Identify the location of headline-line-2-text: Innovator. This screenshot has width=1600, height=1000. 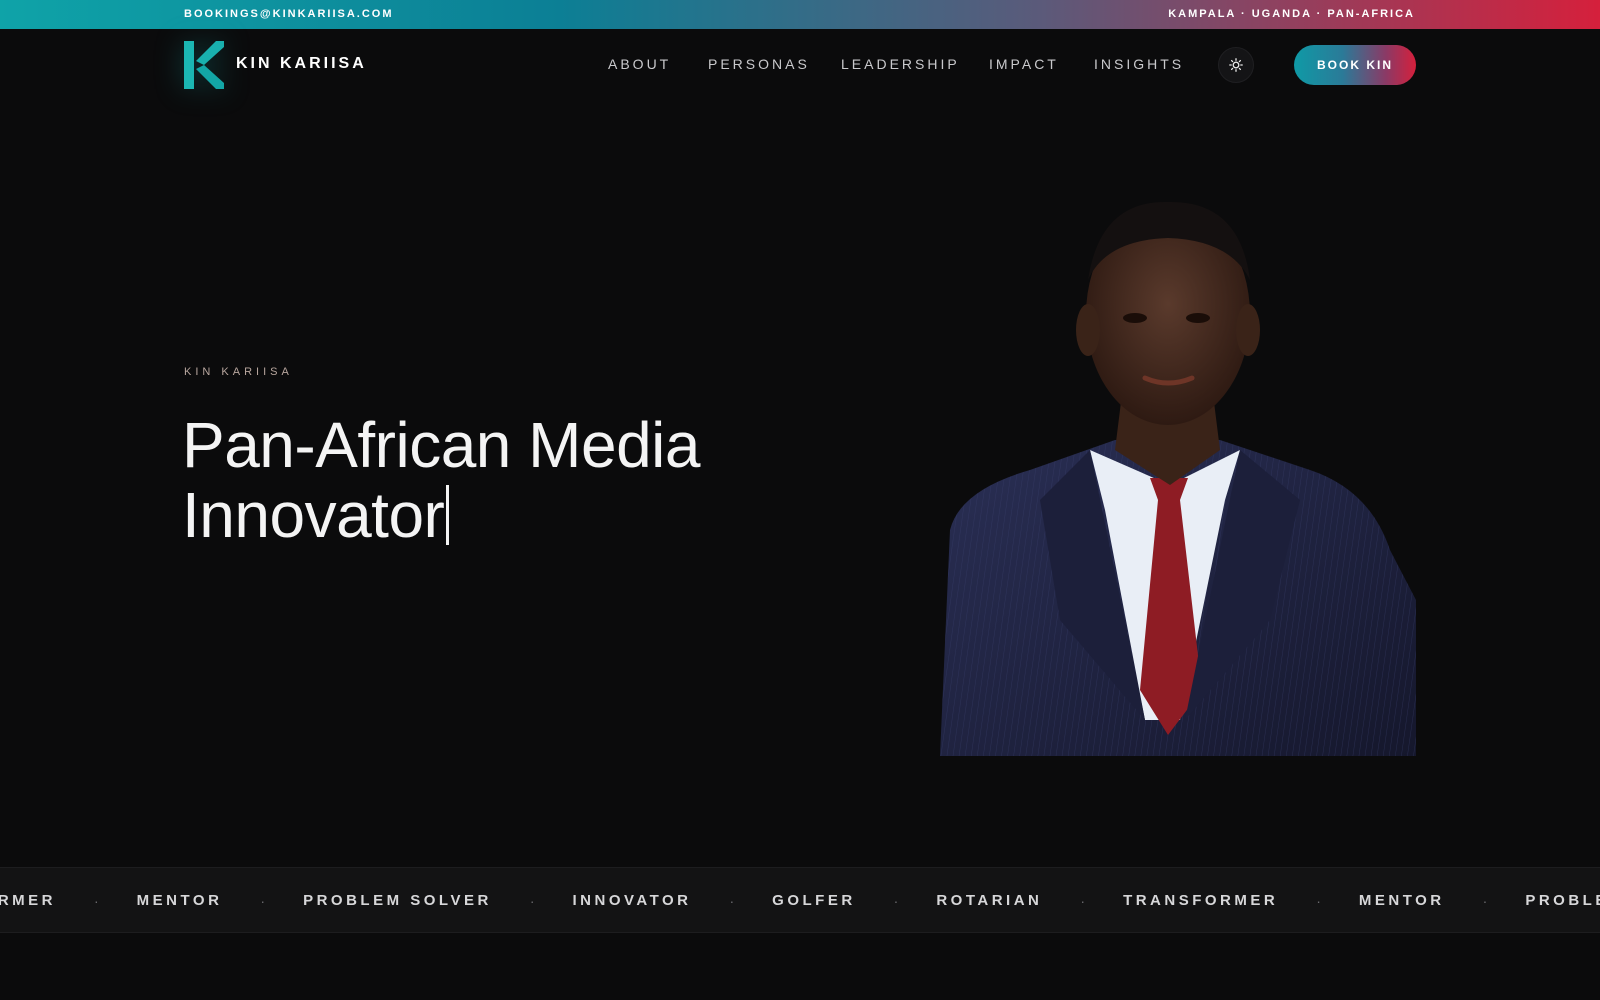
(313, 515).